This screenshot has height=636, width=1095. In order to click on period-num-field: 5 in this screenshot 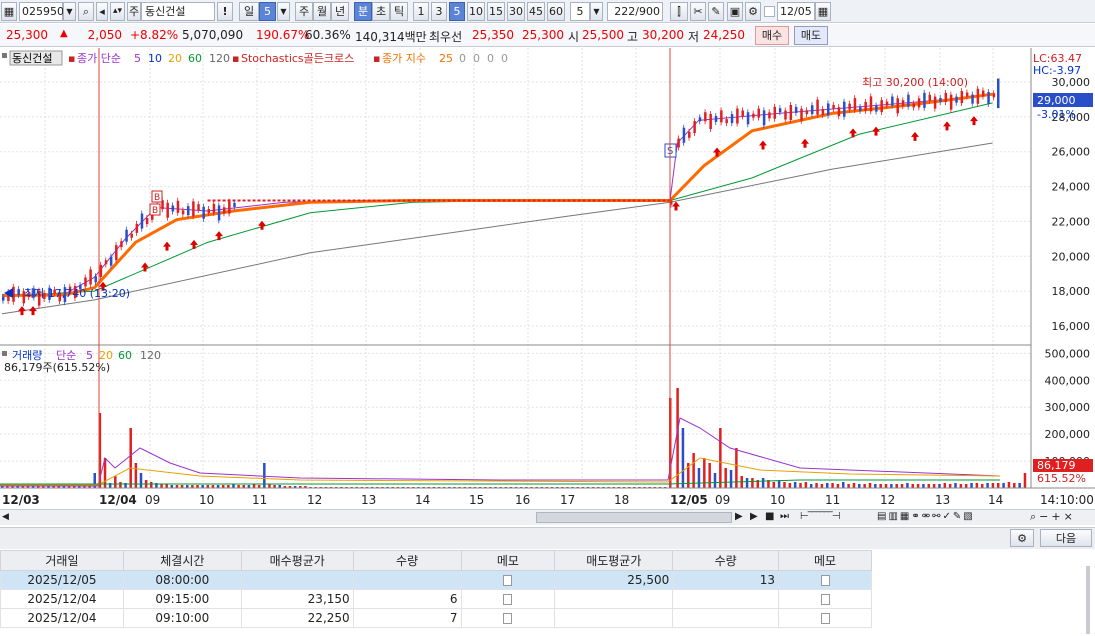, I will do `click(267, 11)`.